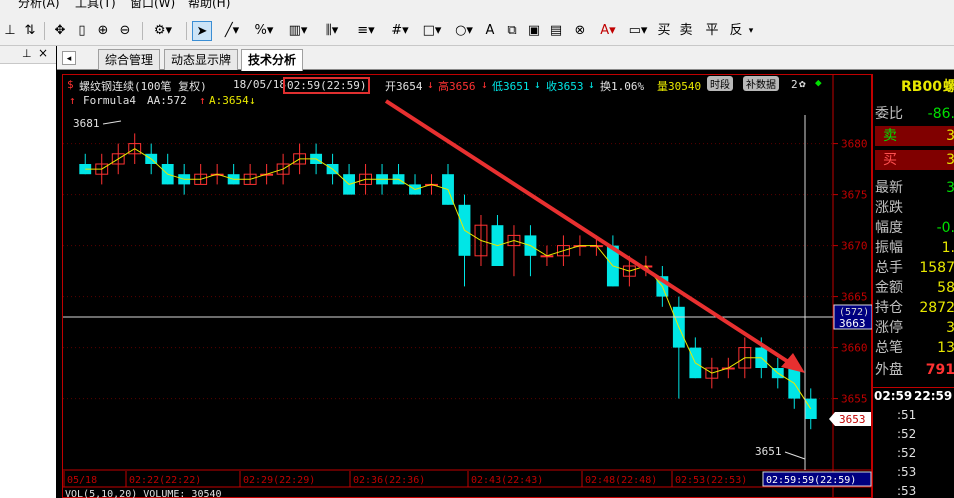 Image resolution: width=954 pixels, height=498 pixels. What do you see at coordinates (30, 31) in the screenshot?
I see `tb-icon-2: ⇅` at bounding box center [30, 31].